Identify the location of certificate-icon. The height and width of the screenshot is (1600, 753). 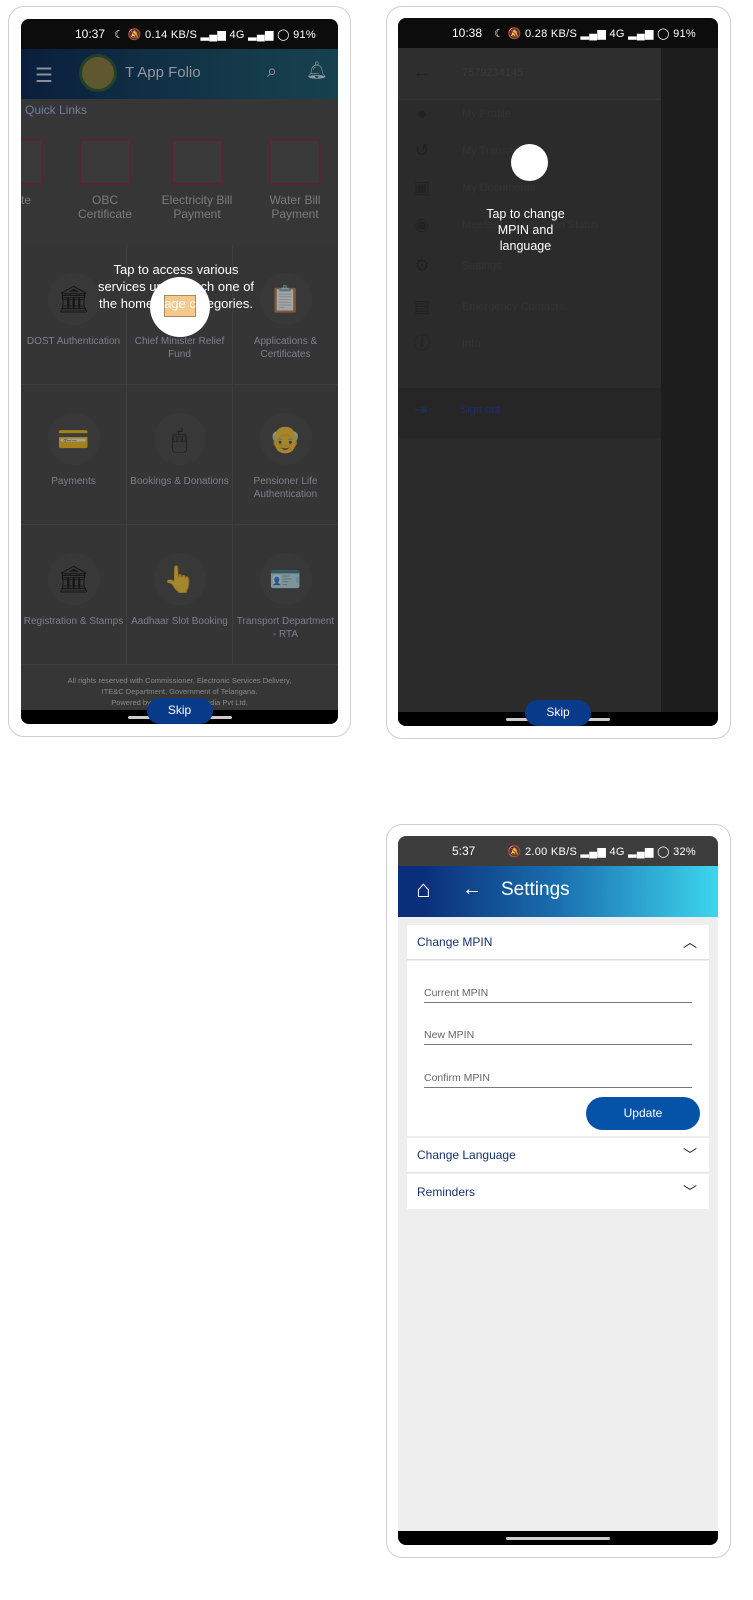
(32, 162).